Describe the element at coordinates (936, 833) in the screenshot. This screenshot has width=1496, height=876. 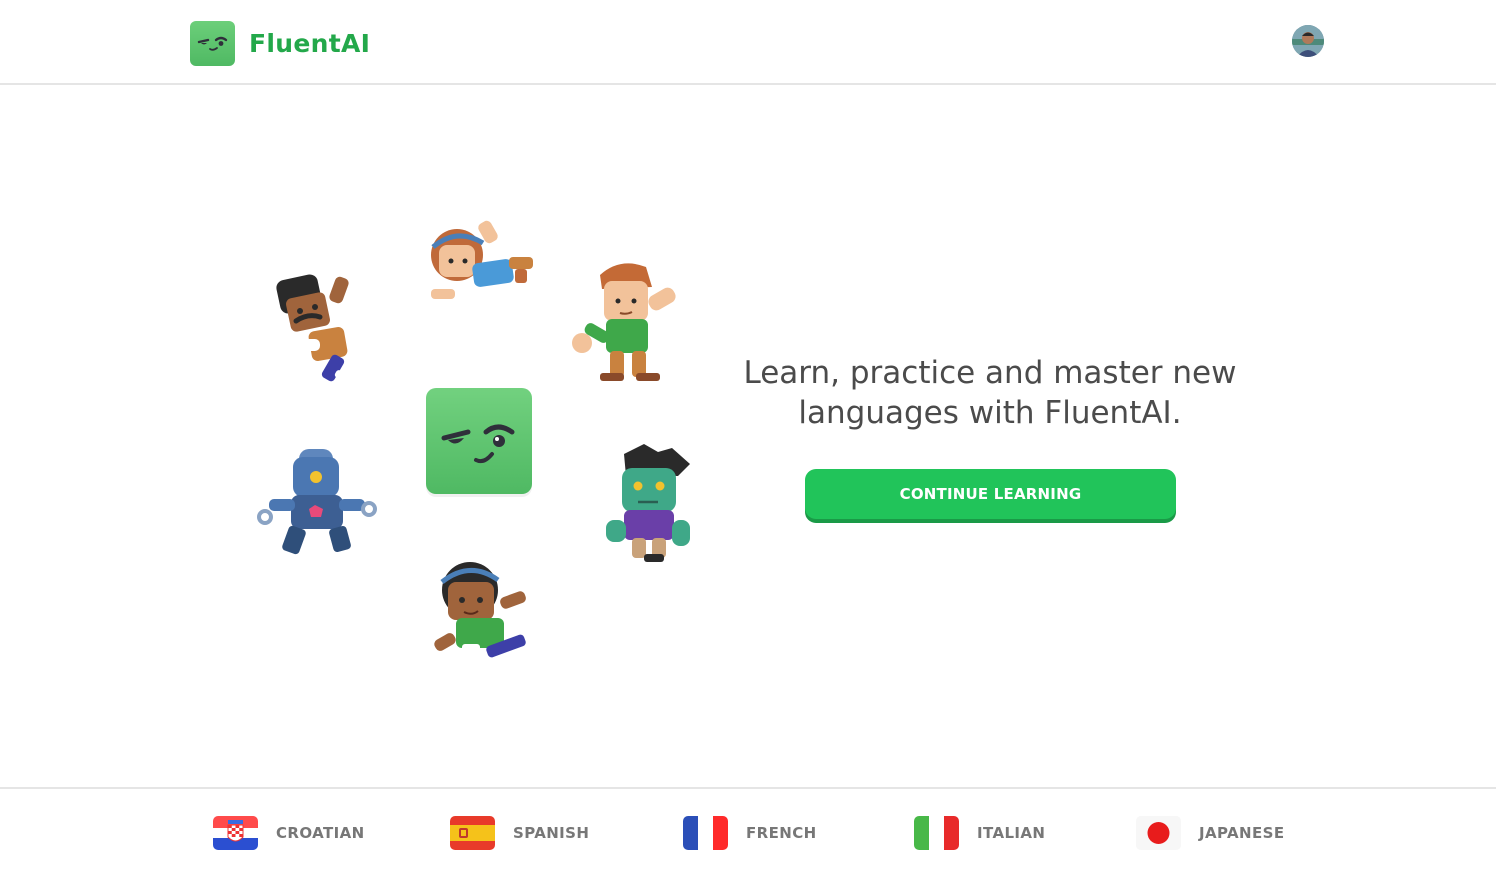
I see `italy-flag-icon` at that location.